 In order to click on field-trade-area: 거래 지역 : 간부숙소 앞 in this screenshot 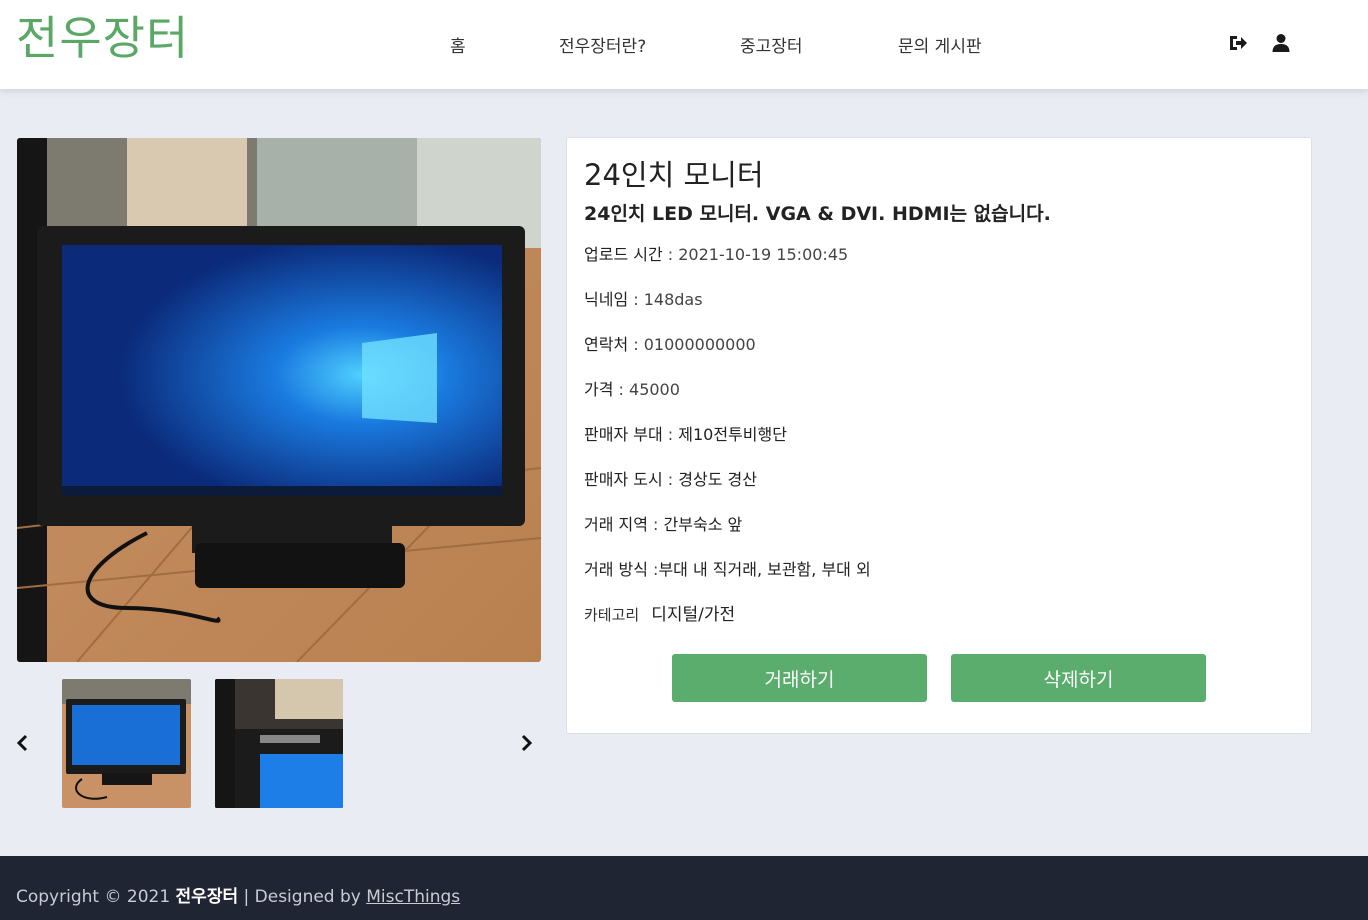, I will do `click(663, 523)`.